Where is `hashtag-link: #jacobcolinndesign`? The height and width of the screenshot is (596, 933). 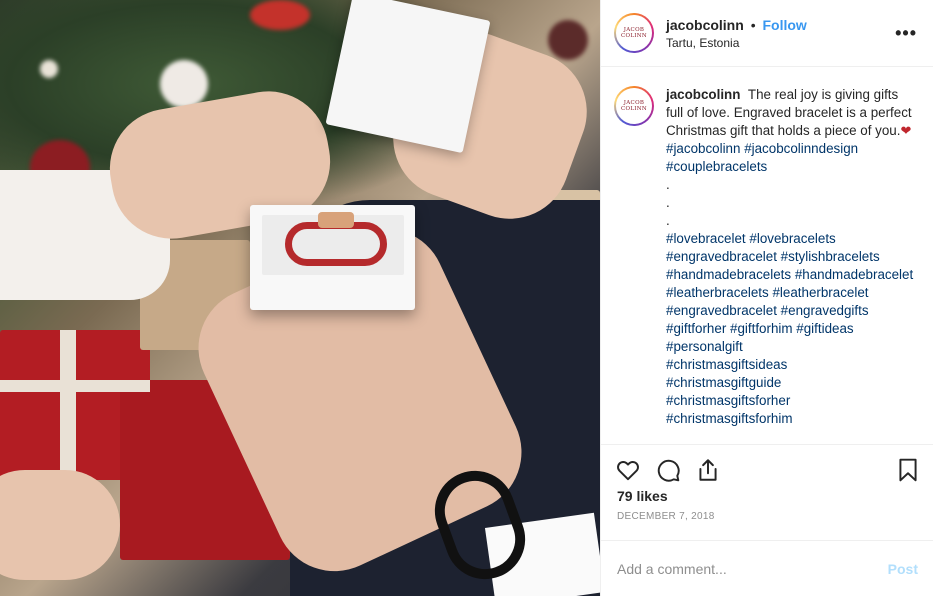
hashtag-link: #jacobcolinndesign is located at coordinates (801, 148).